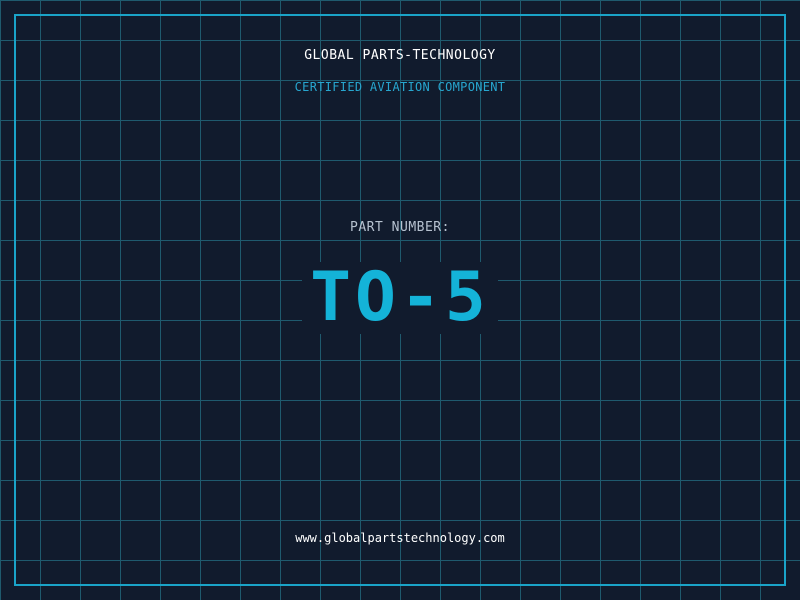 The width and height of the screenshot is (800, 600). I want to click on tagline: CERTIFIED AVIATION COMPONENT, so click(400, 87).